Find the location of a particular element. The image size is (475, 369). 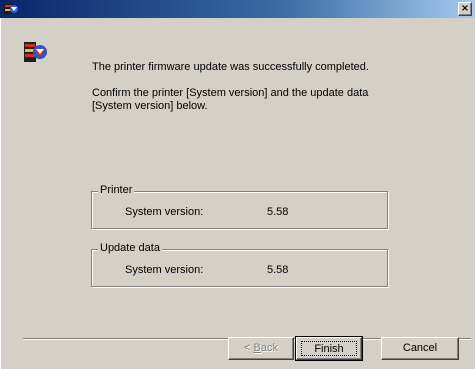

close-icon: × is located at coordinates (465, 8).